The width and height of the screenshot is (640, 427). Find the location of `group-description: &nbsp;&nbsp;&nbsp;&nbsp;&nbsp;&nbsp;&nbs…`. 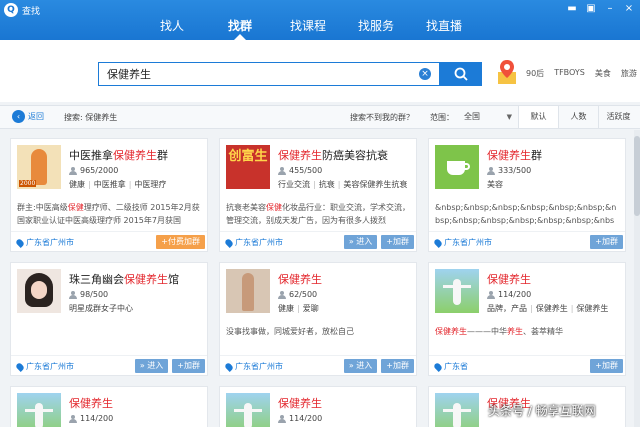

group-description: &nbsp;&nbsp;&nbsp;&nbsp;&nbsp;&nbsp;&nbs… is located at coordinates (526, 214).